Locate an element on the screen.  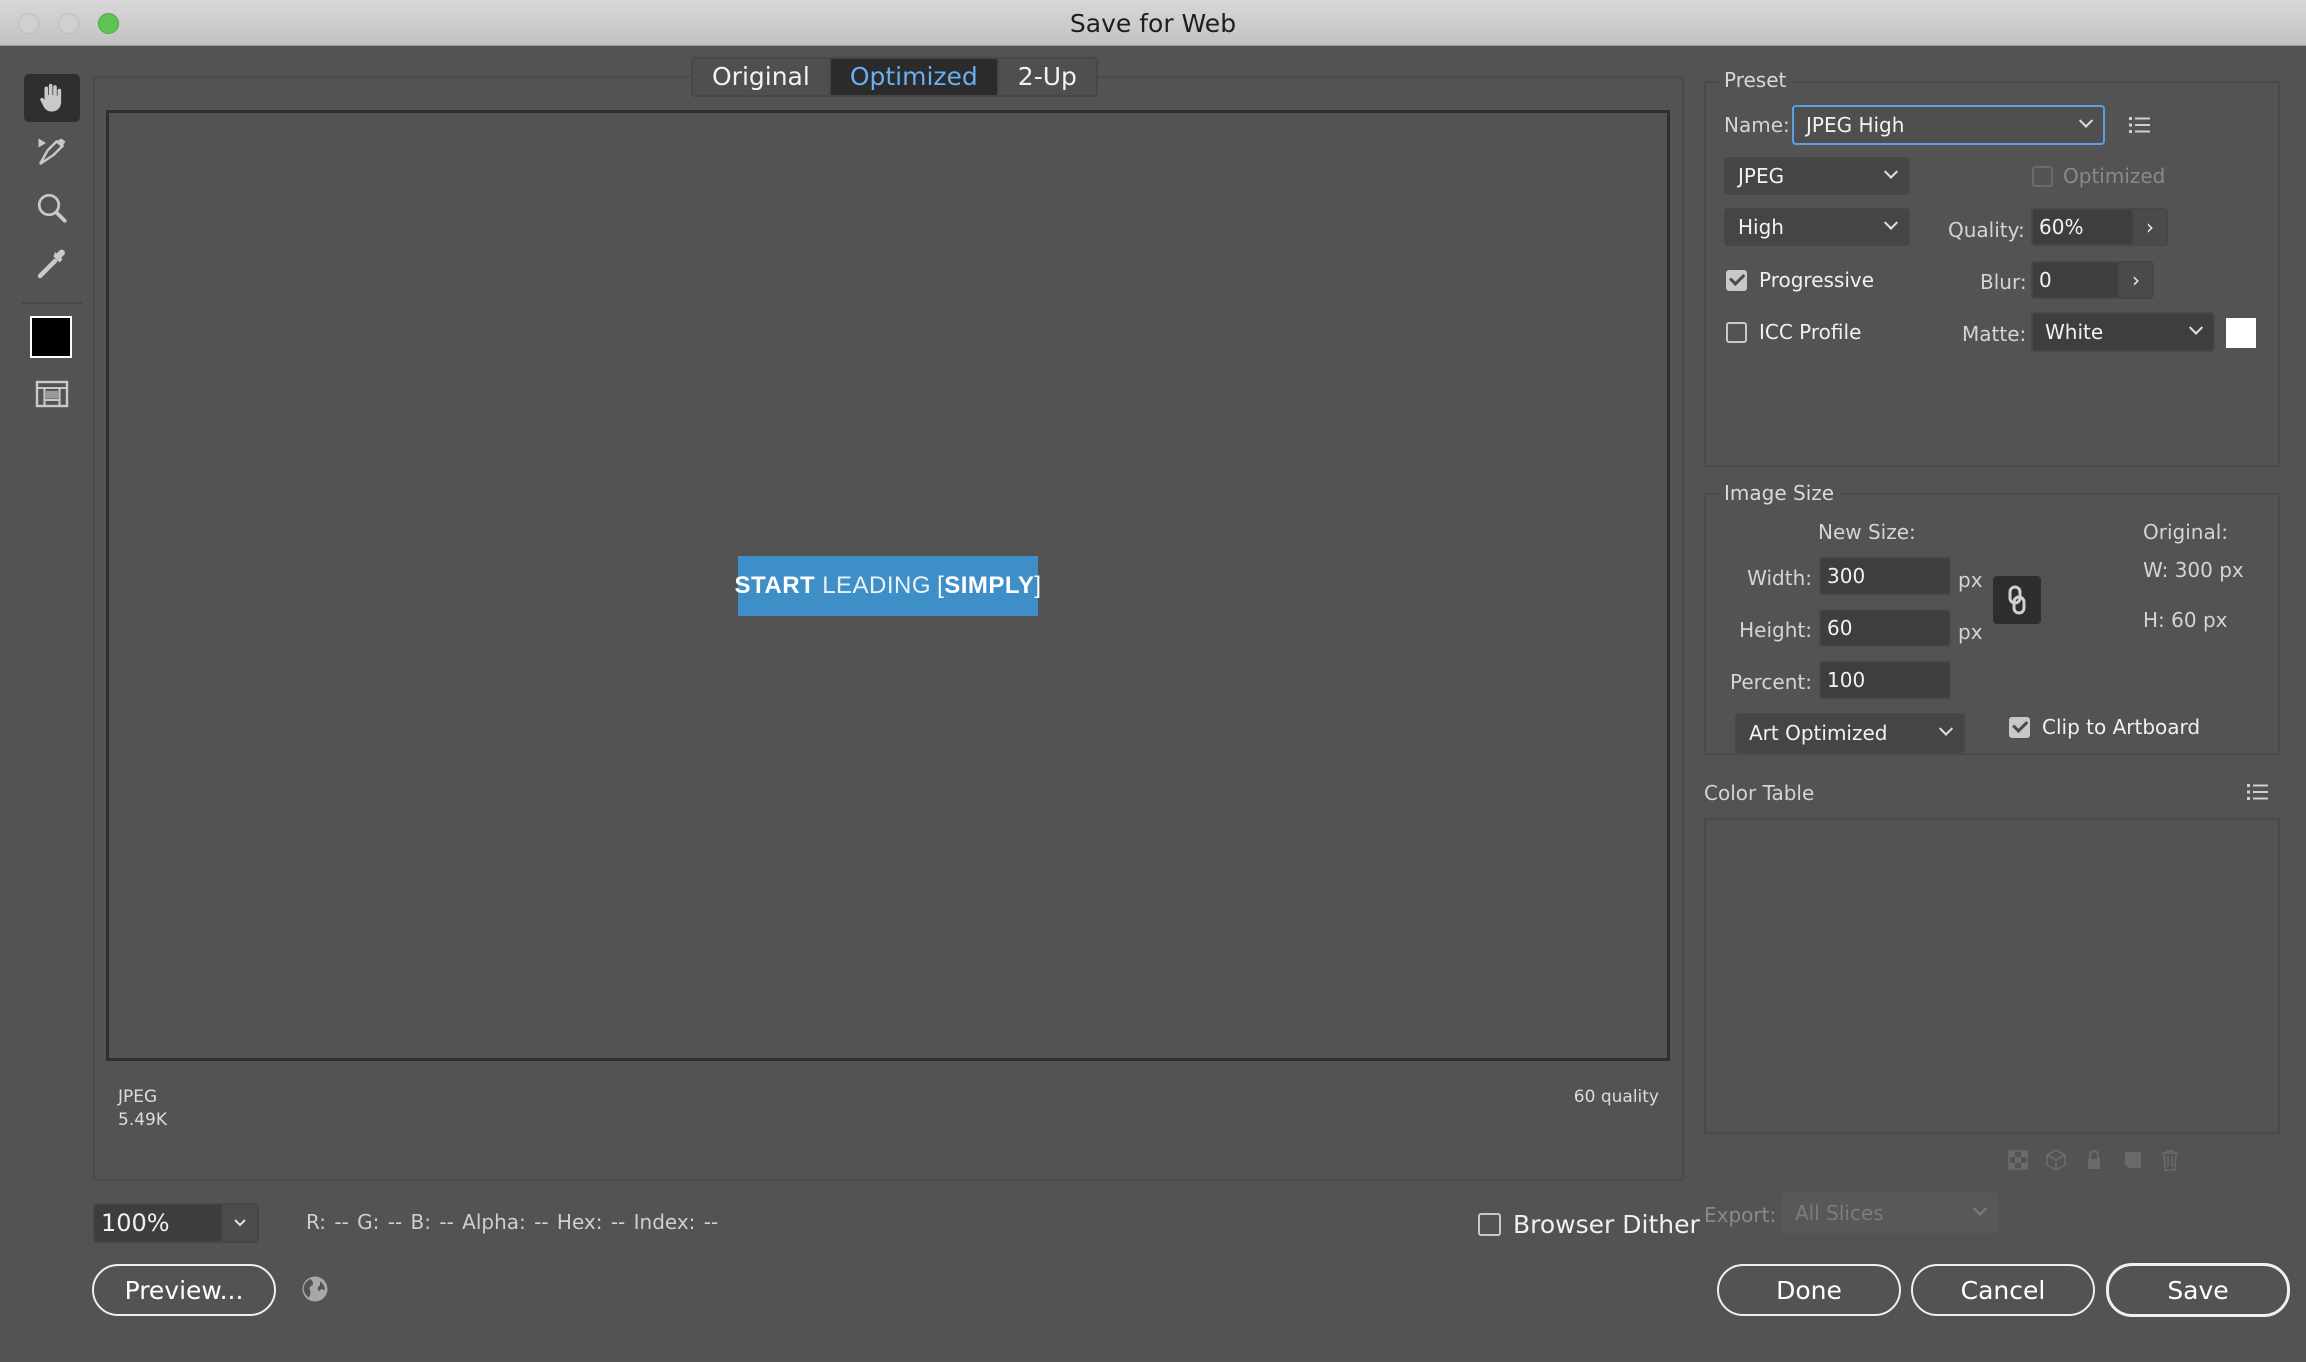
preset-group-title: Preset is located at coordinates (1755, 80).